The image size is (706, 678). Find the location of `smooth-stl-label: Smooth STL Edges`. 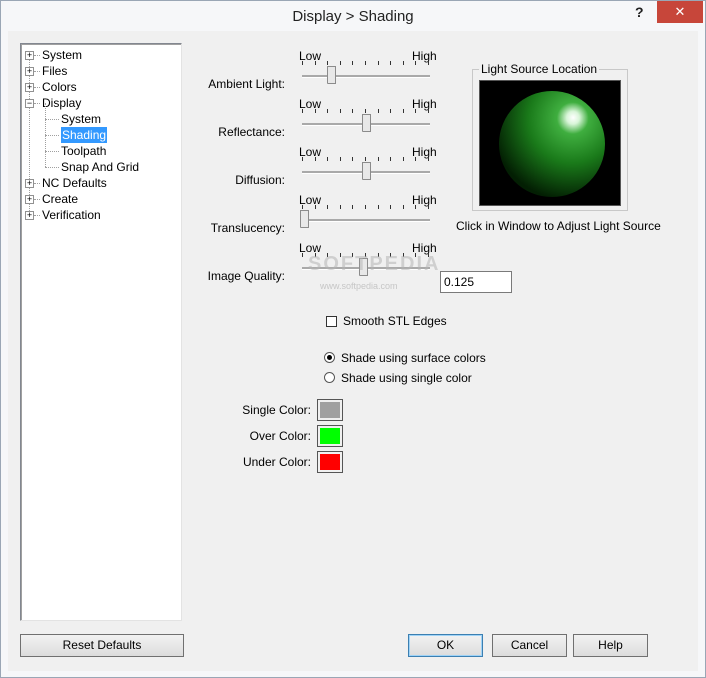

smooth-stl-label: Smooth STL Edges is located at coordinates (395, 321).